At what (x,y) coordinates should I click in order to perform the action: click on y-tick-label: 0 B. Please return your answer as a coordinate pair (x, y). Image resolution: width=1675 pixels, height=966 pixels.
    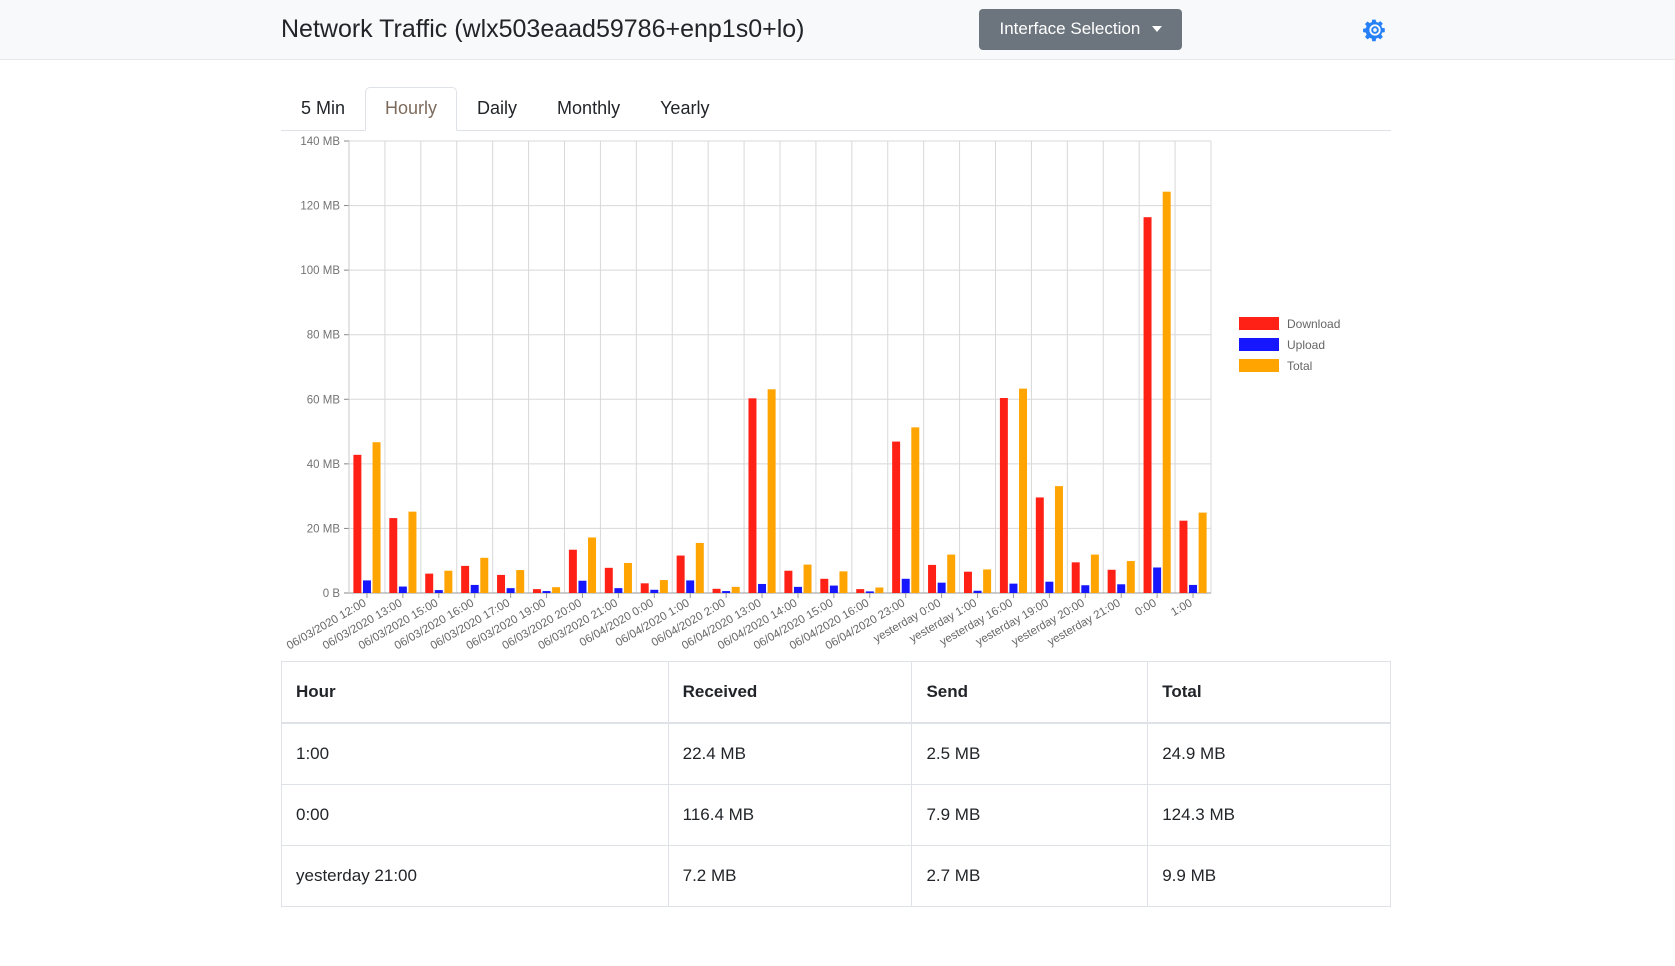
    Looking at the image, I should click on (332, 594).